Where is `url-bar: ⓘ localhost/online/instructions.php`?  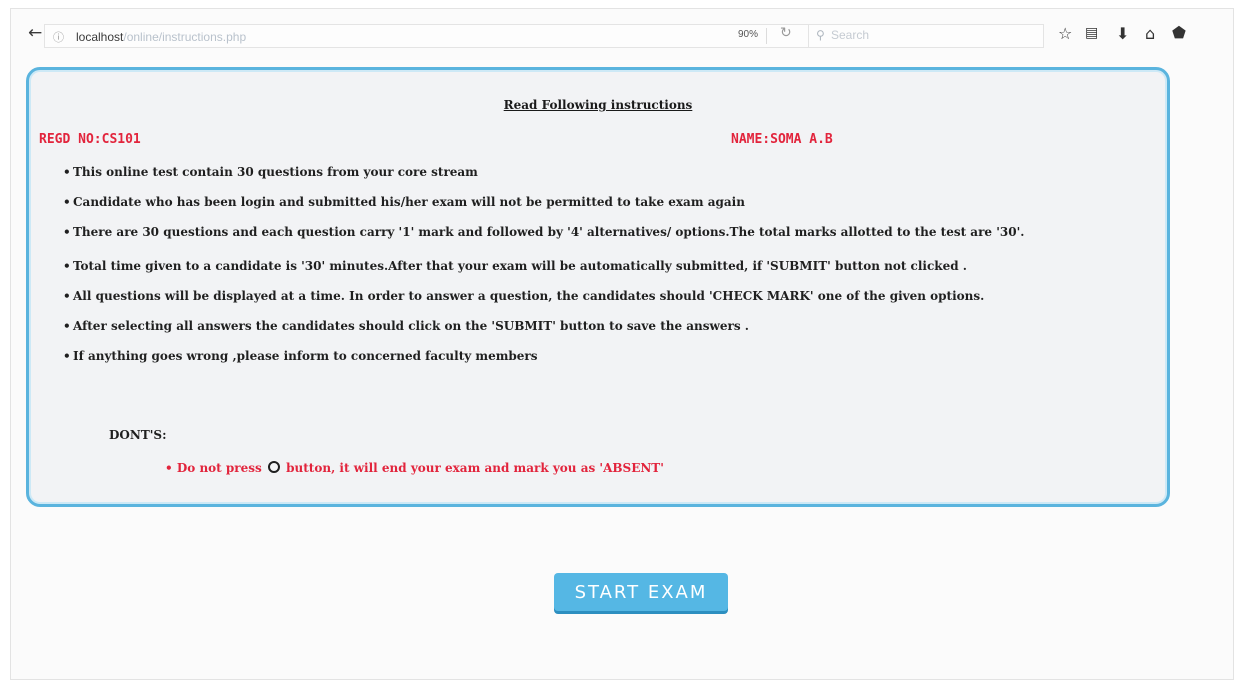 url-bar: ⓘ localhost/online/instructions.php is located at coordinates (427, 36).